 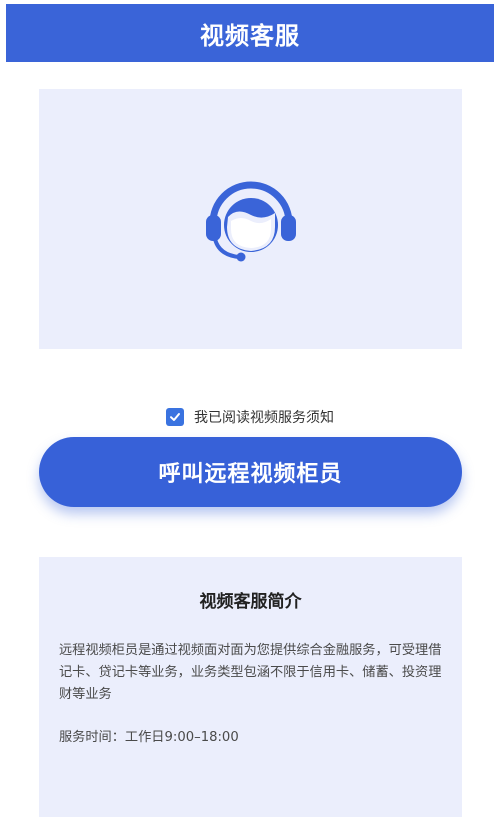 I want to click on page-title: 视频客服, so click(x=250, y=35).